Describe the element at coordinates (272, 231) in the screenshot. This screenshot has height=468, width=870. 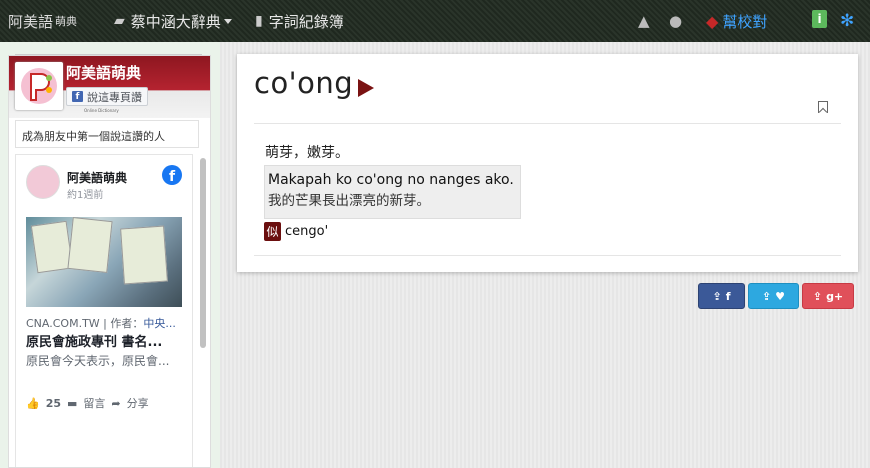
I see `synonym-badge: 似` at that location.